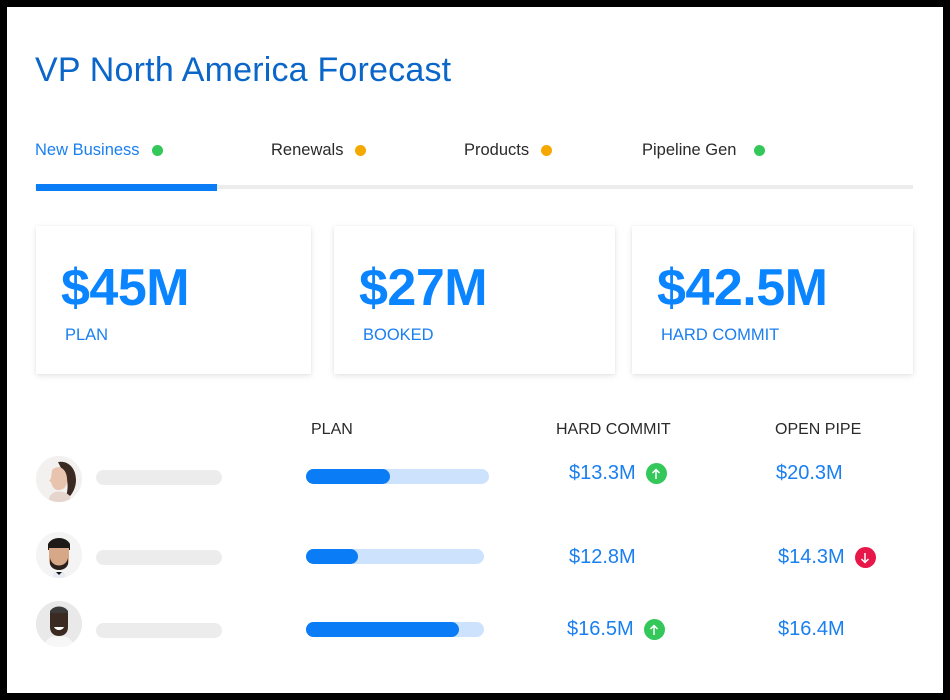 The image size is (950, 700). I want to click on plan-card: $45M PLAN, so click(173, 300).